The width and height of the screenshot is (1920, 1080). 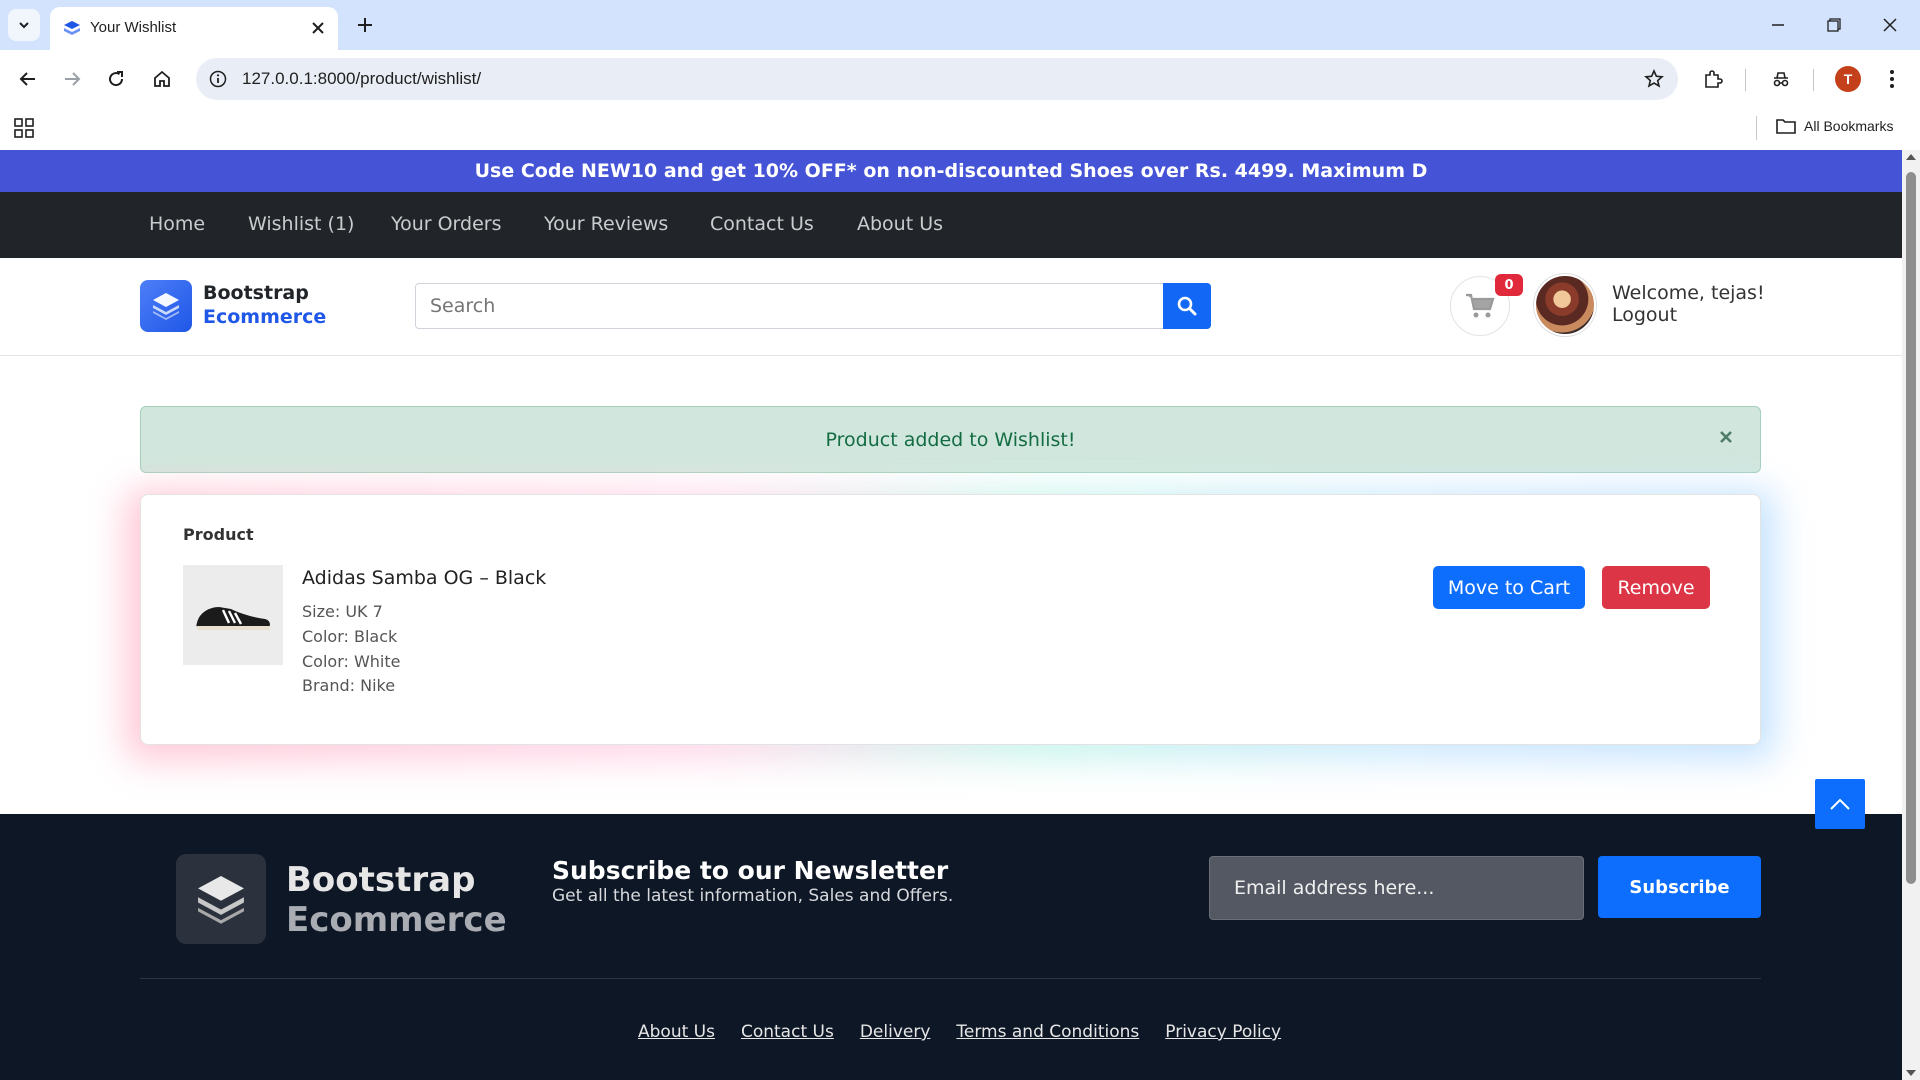 I want to click on user-avatar, so click(x=1565, y=305).